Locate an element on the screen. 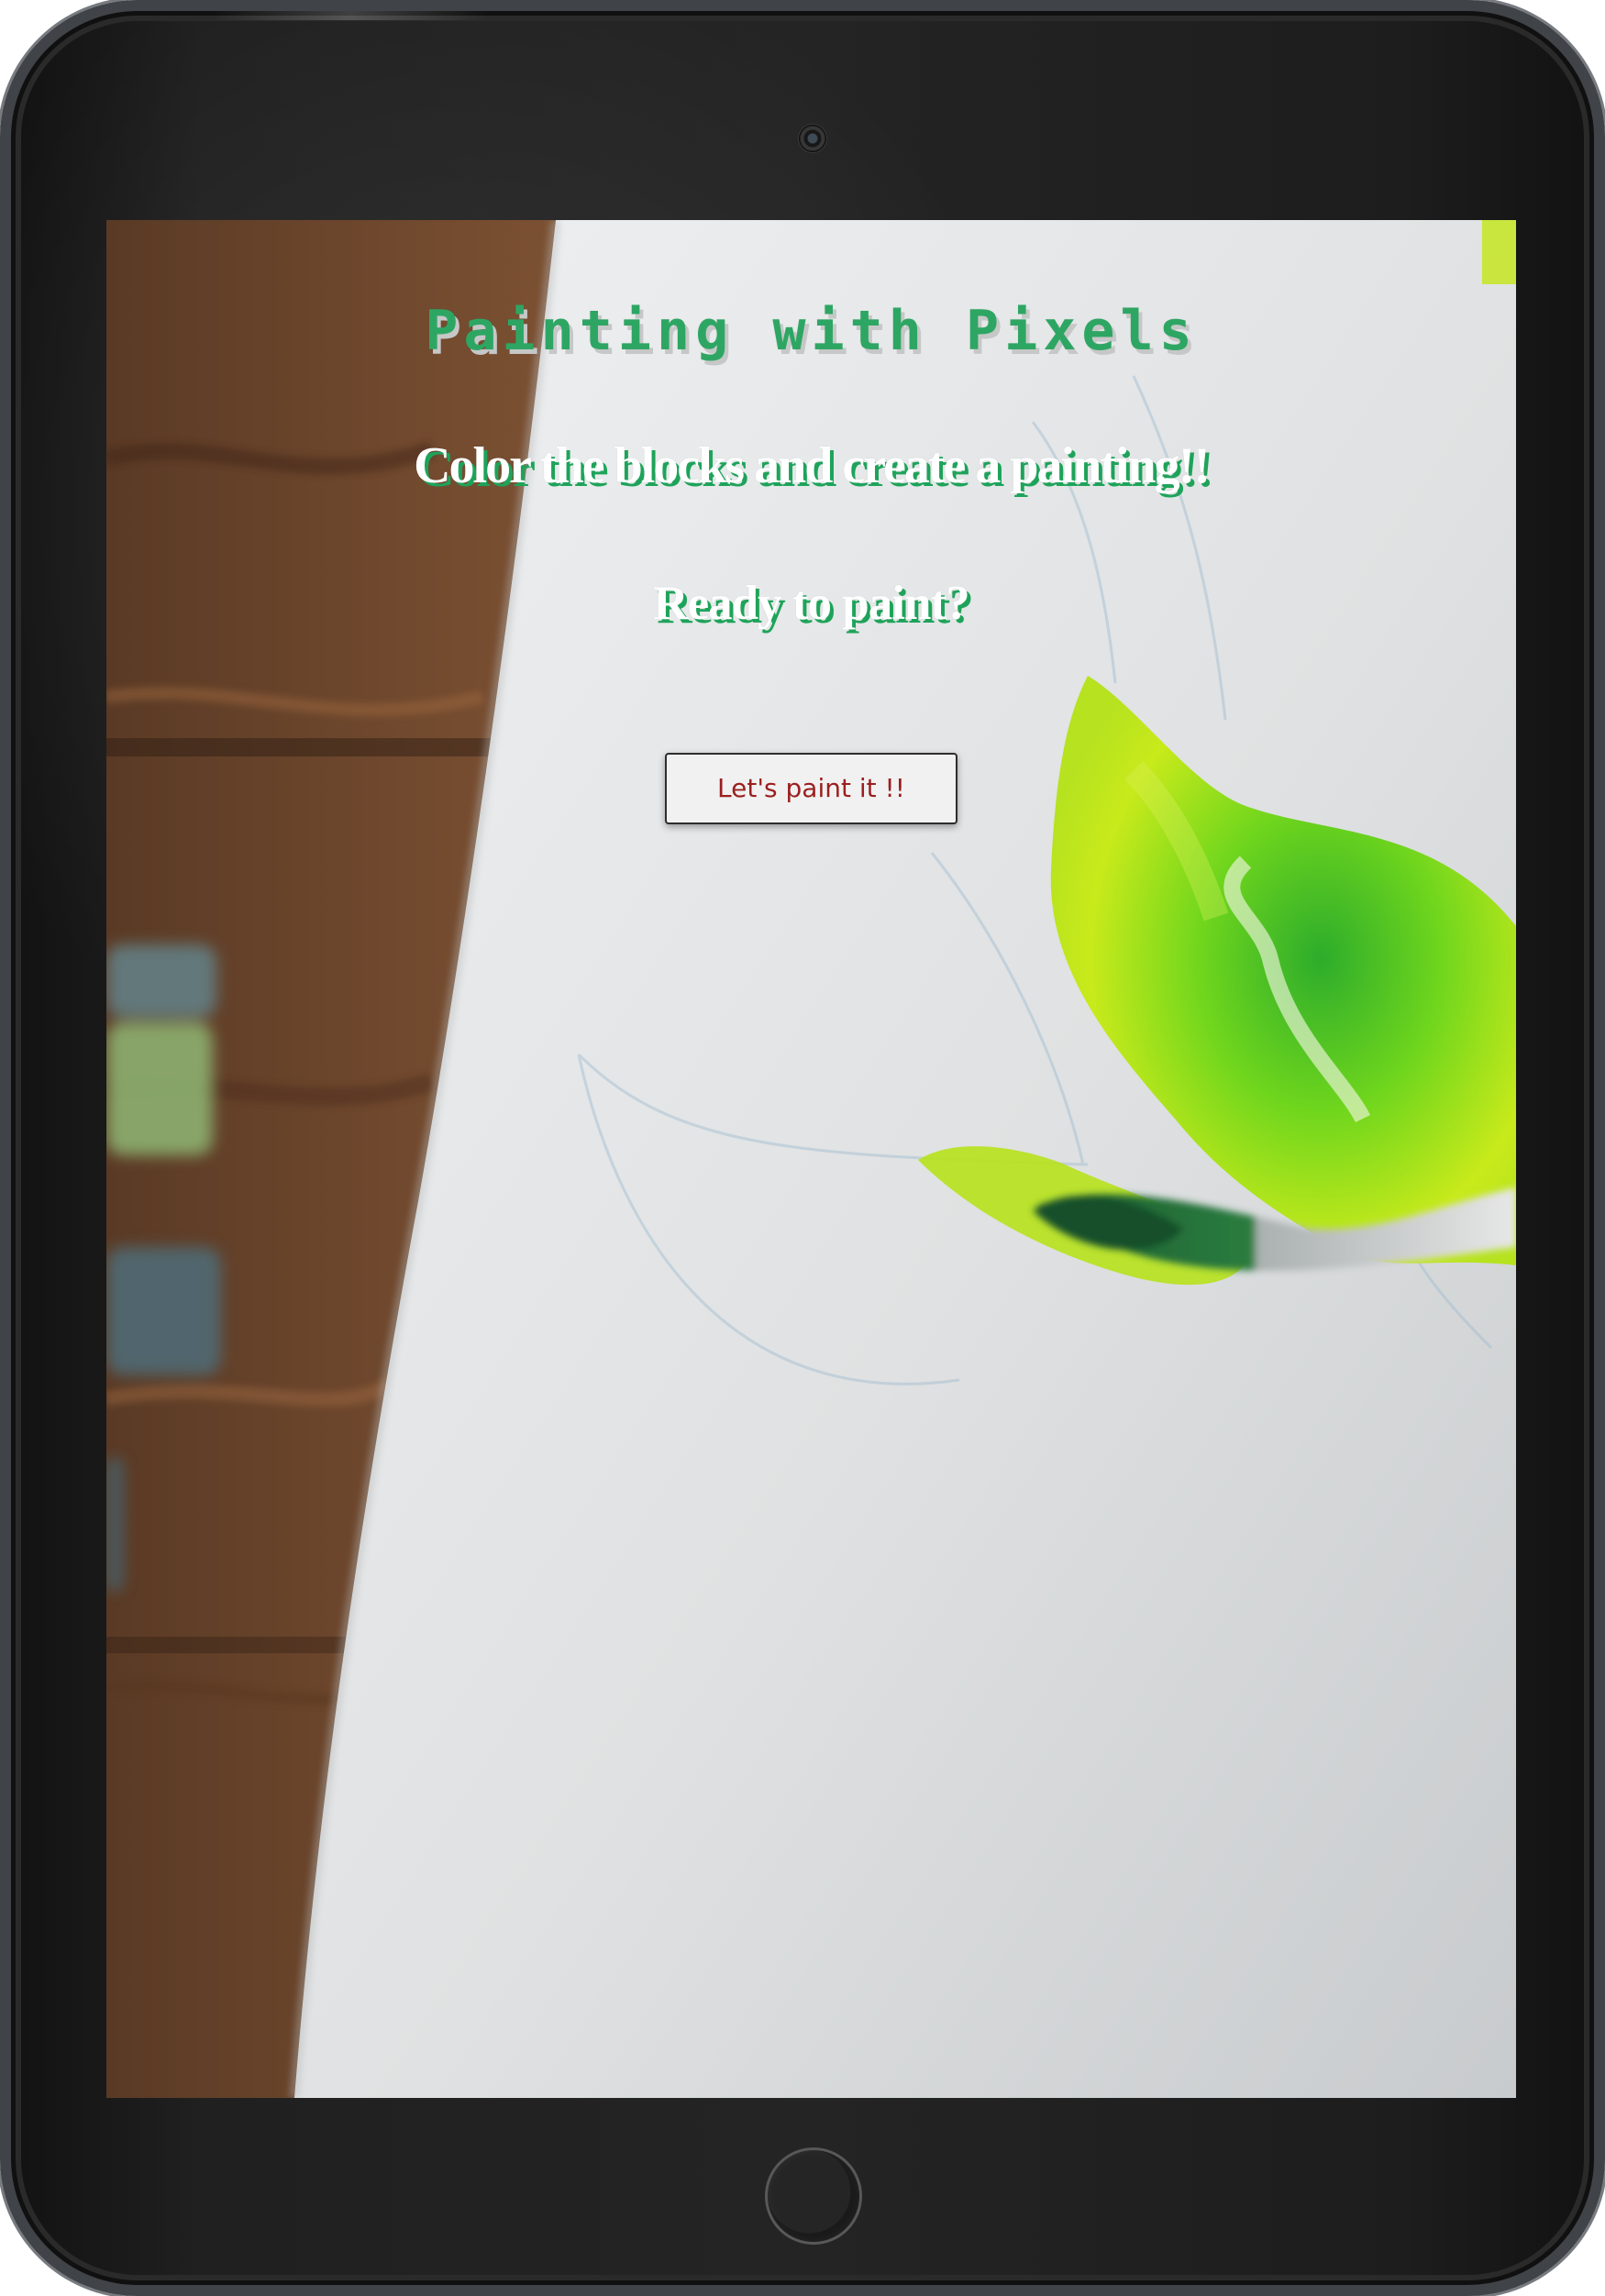 This screenshot has width=1605, height=2296. start-painting-button: Let's paint it !! is located at coordinates (811, 788).